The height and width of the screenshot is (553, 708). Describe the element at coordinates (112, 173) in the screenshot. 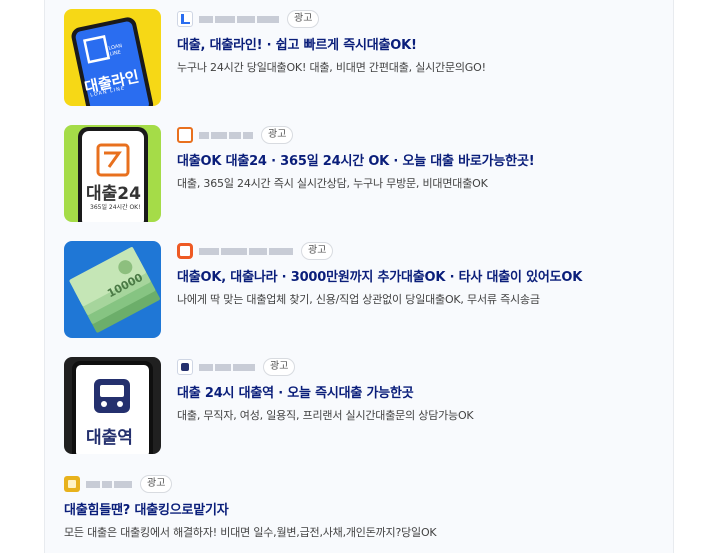

I see `ad-thumbnail: 대출24 365일 24시간 OK!` at that location.